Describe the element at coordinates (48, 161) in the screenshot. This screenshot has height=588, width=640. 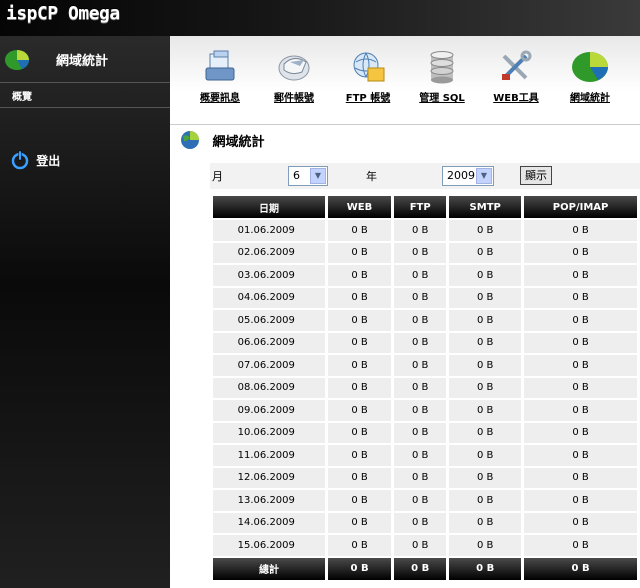
I see `logout-label: 登出` at that location.